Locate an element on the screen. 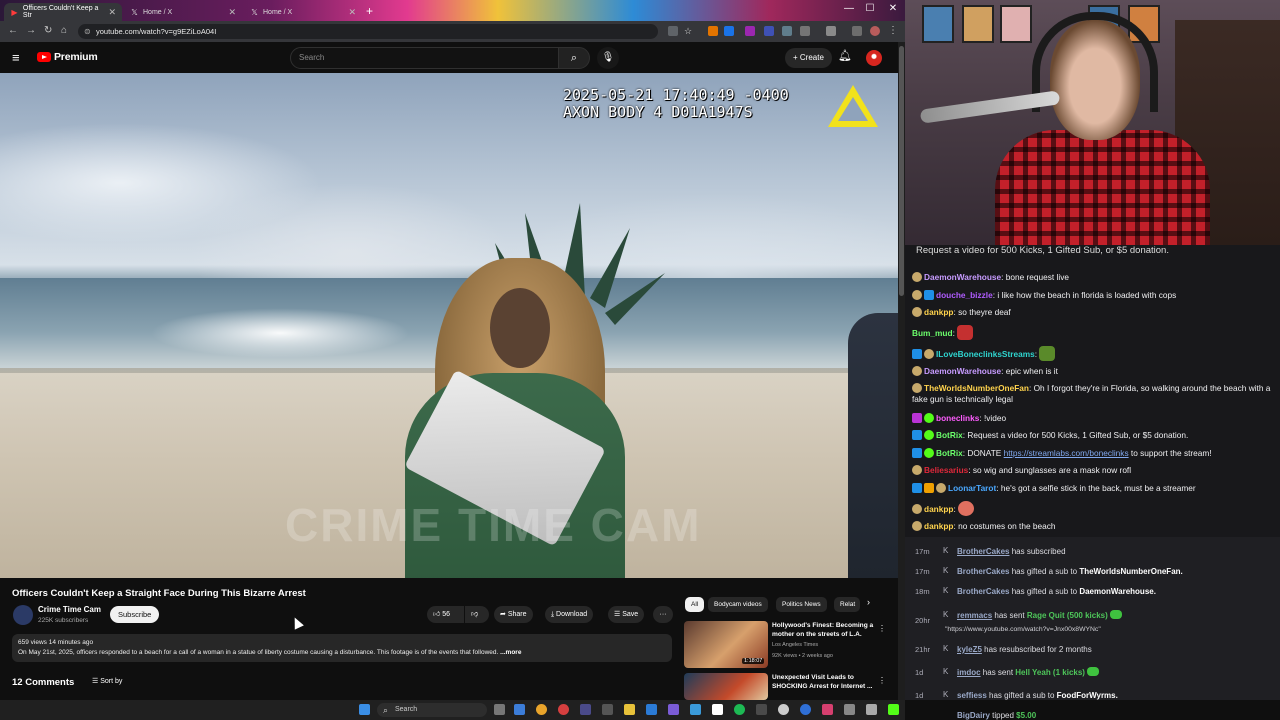 Image resolution: width=1280 pixels, height=720 pixels. share-button: ➦ Share is located at coordinates (513, 614).